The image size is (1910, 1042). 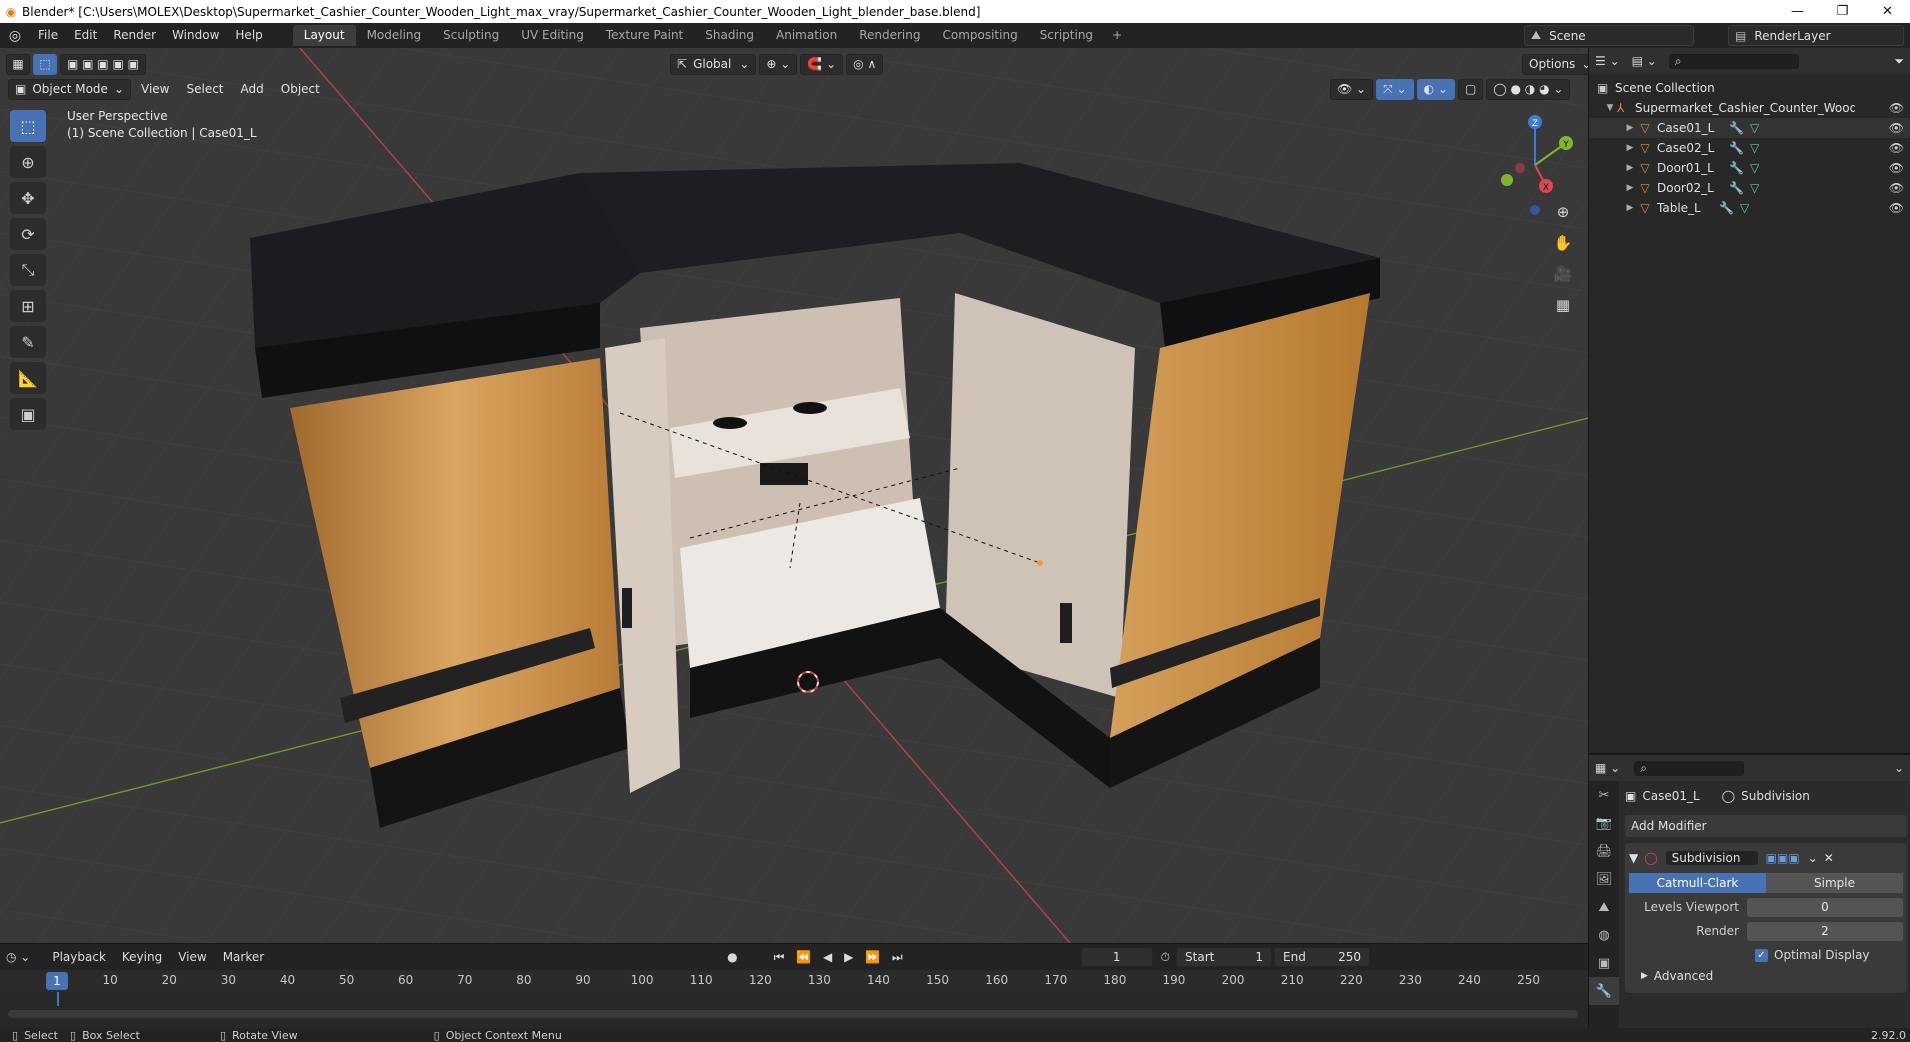 What do you see at coordinates (1352, 89) in the screenshot?
I see `visibility-dropdown: 👁 ⌄` at bounding box center [1352, 89].